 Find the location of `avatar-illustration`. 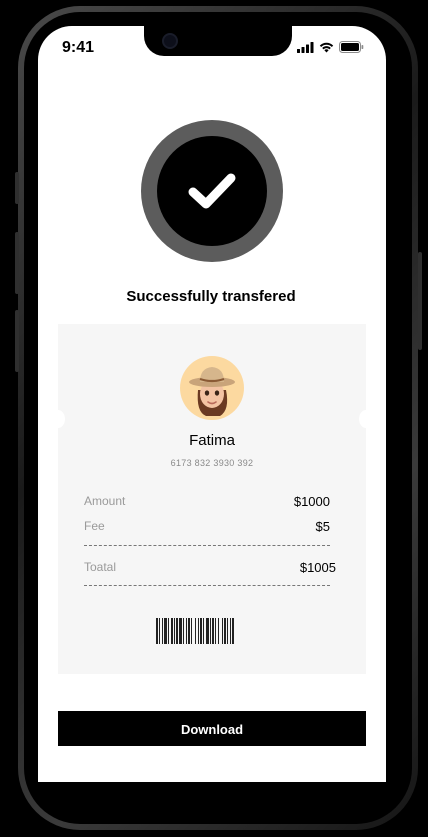

avatar-illustration is located at coordinates (212, 391).